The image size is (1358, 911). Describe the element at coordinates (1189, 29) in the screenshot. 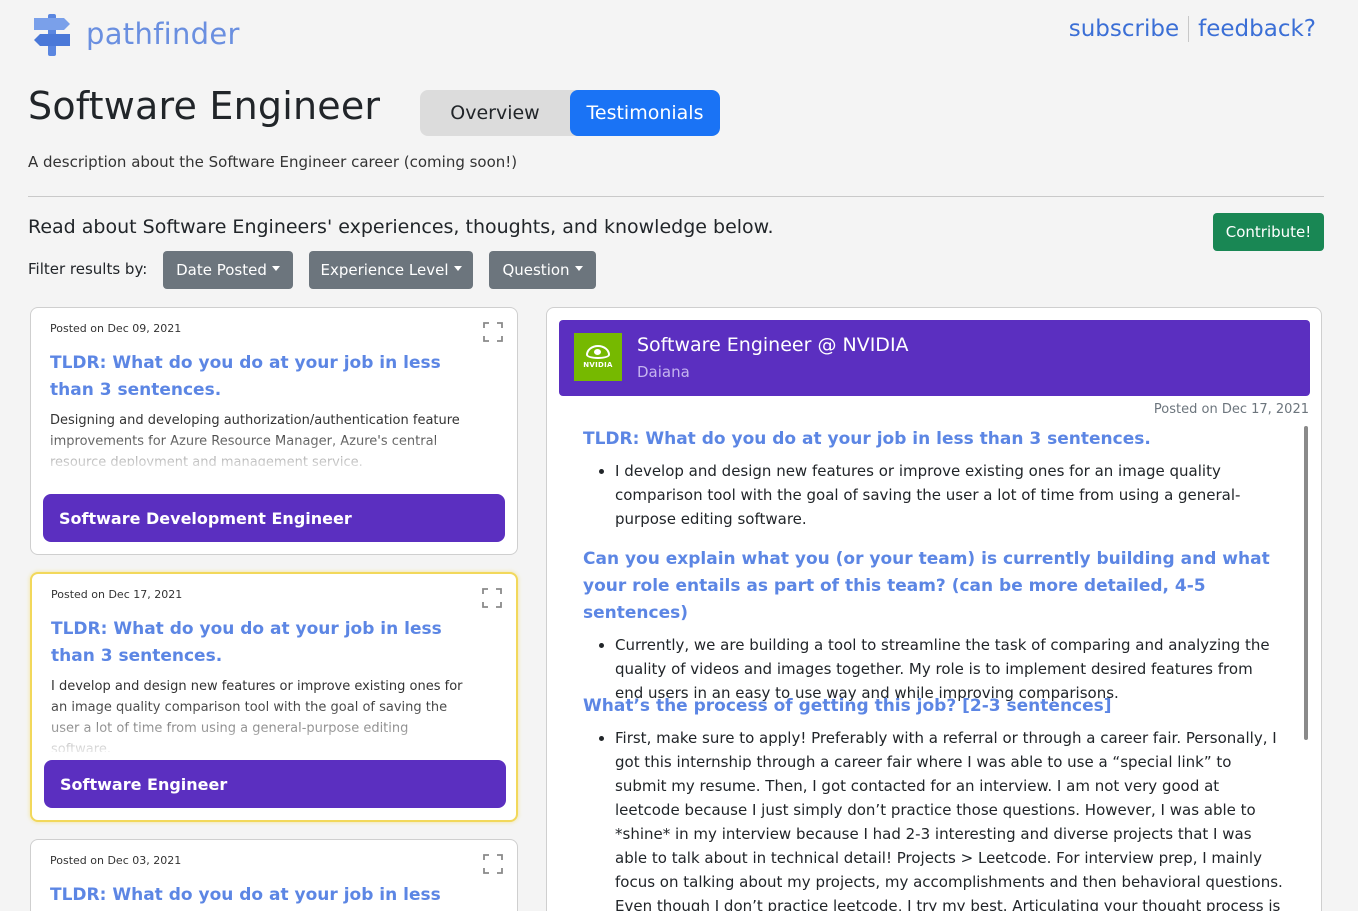

I see `link-divider` at that location.